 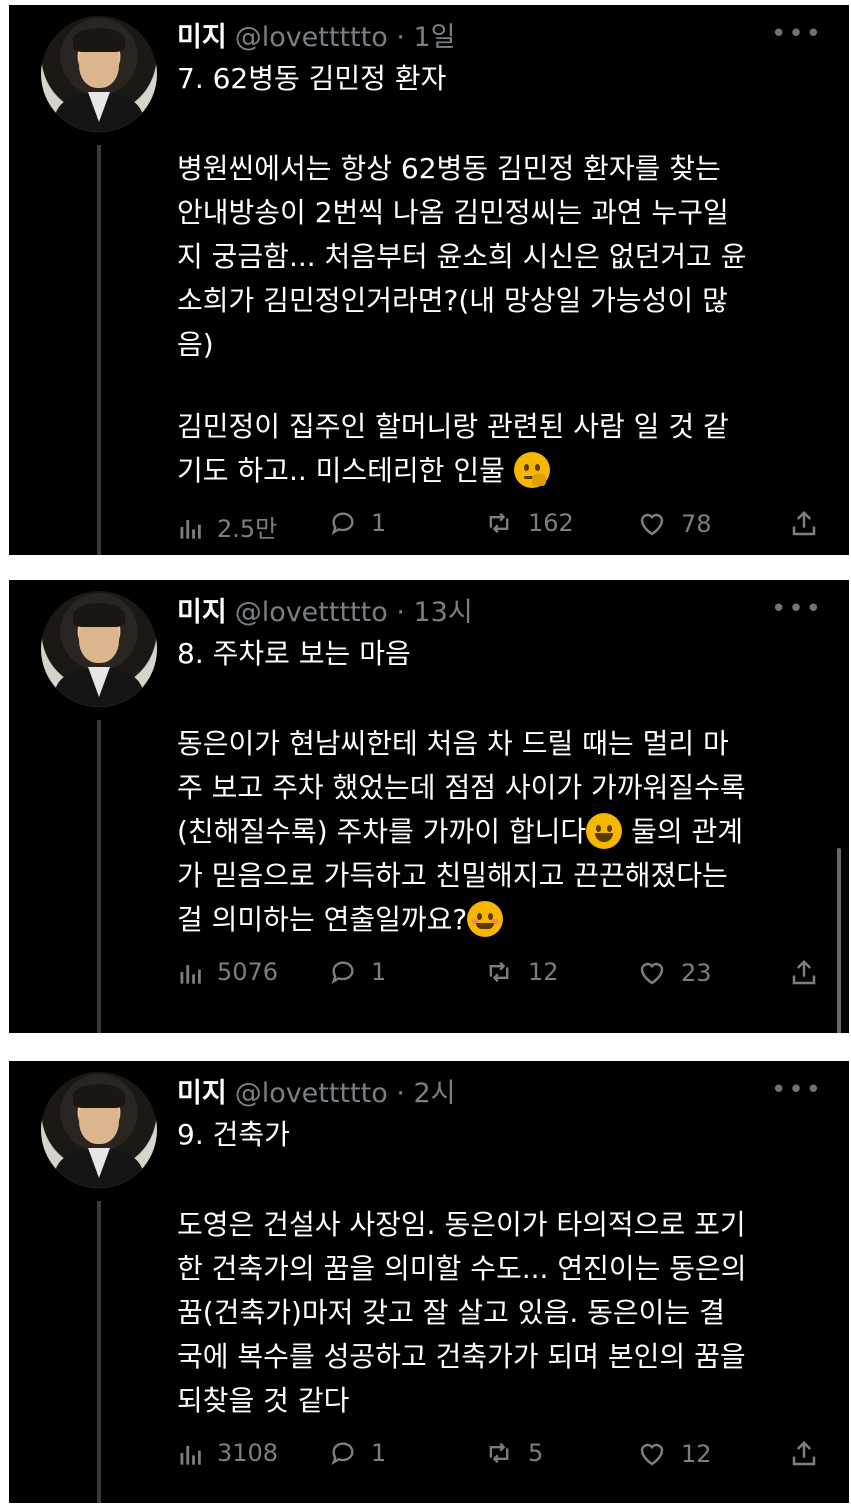 What do you see at coordinates (520, 972) in the screenshot?
I see `retweet-button: 12` at bounding box center [520, 972].